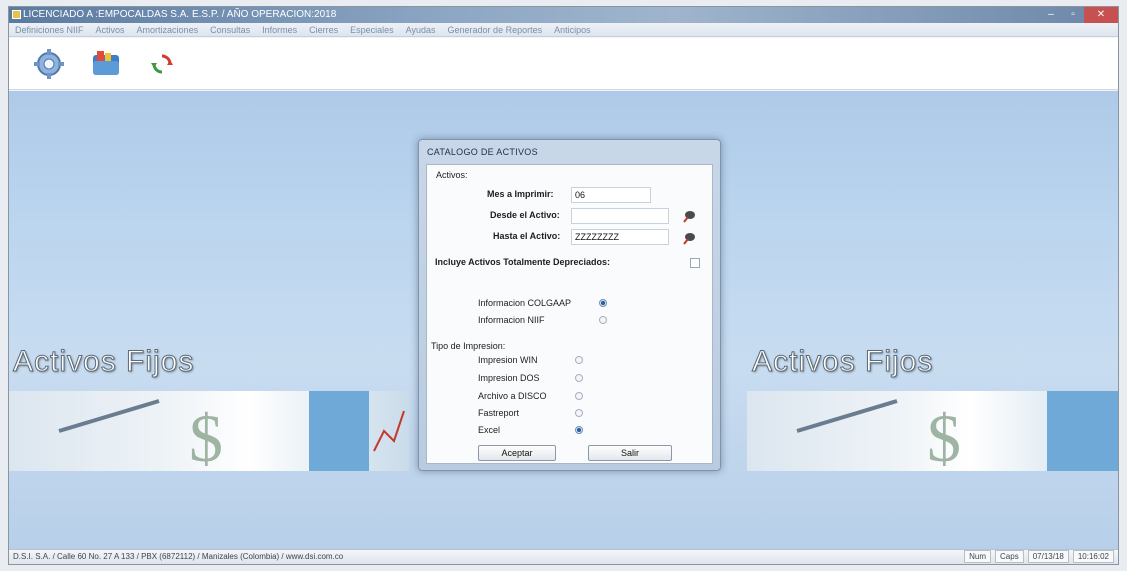  What do you see at coordinates (689, 238) in the screenshot?
I see `search-hasta-icon` at bounding box center [689, 238].